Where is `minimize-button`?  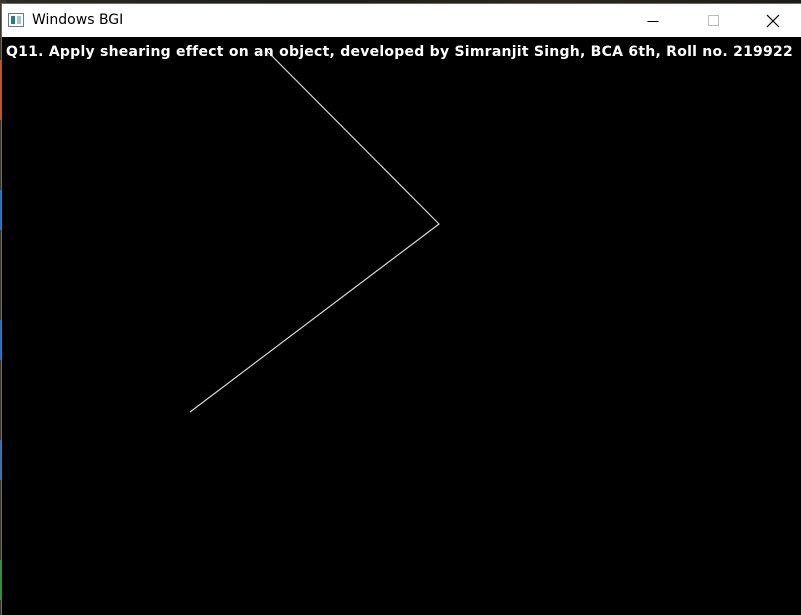 minimize-button is located at coordinates (653, 20).